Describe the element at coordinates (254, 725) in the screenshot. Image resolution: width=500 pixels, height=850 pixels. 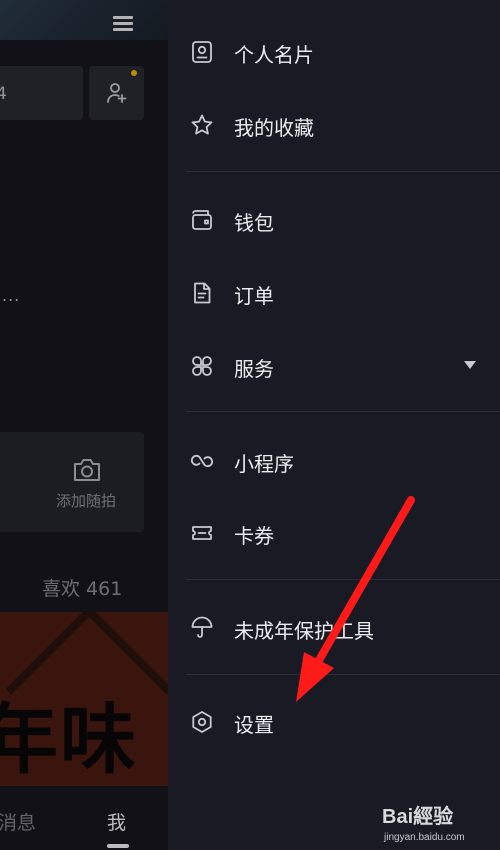
I see `menu-item-label: 设置` at that location.